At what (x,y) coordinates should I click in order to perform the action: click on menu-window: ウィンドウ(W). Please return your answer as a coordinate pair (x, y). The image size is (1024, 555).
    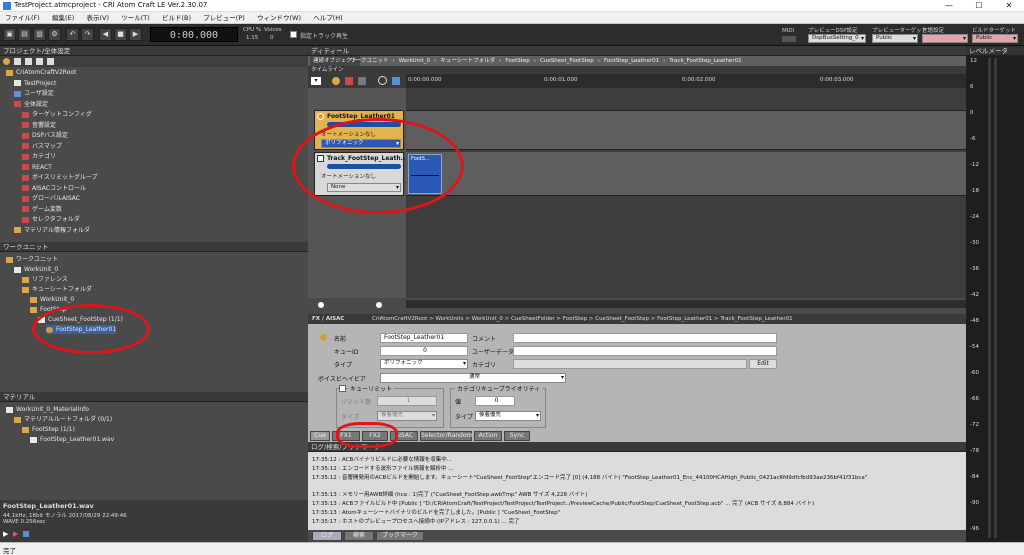
    Looking at the image, I should click on (279, 18).